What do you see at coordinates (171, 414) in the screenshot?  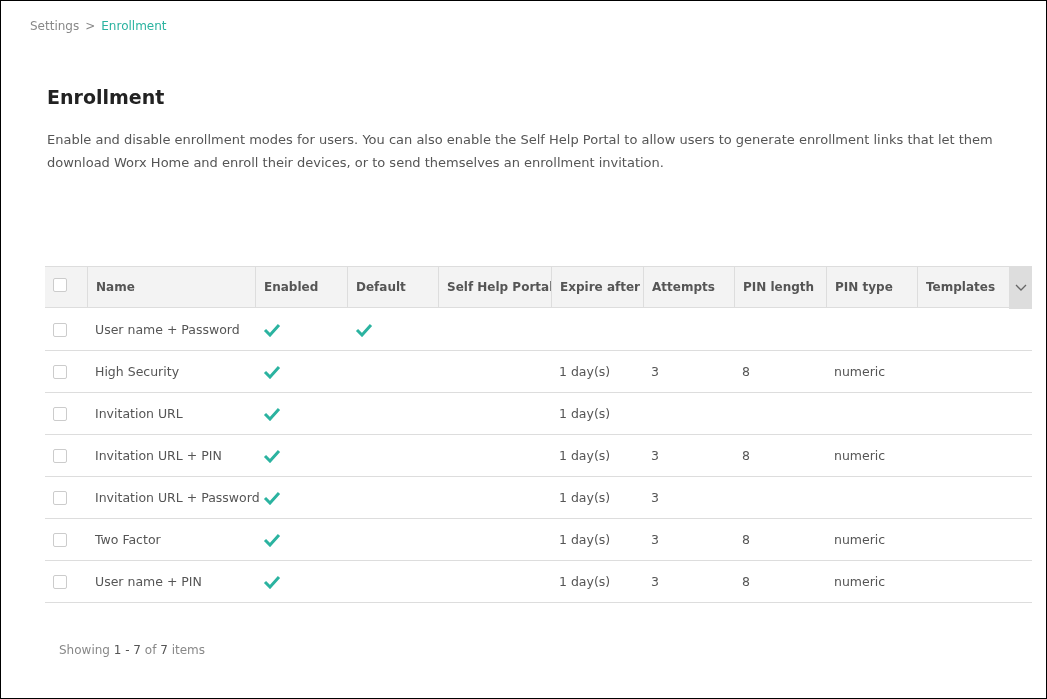 I see `table-cell: Invitation URL` at bounding box center [171, 414].